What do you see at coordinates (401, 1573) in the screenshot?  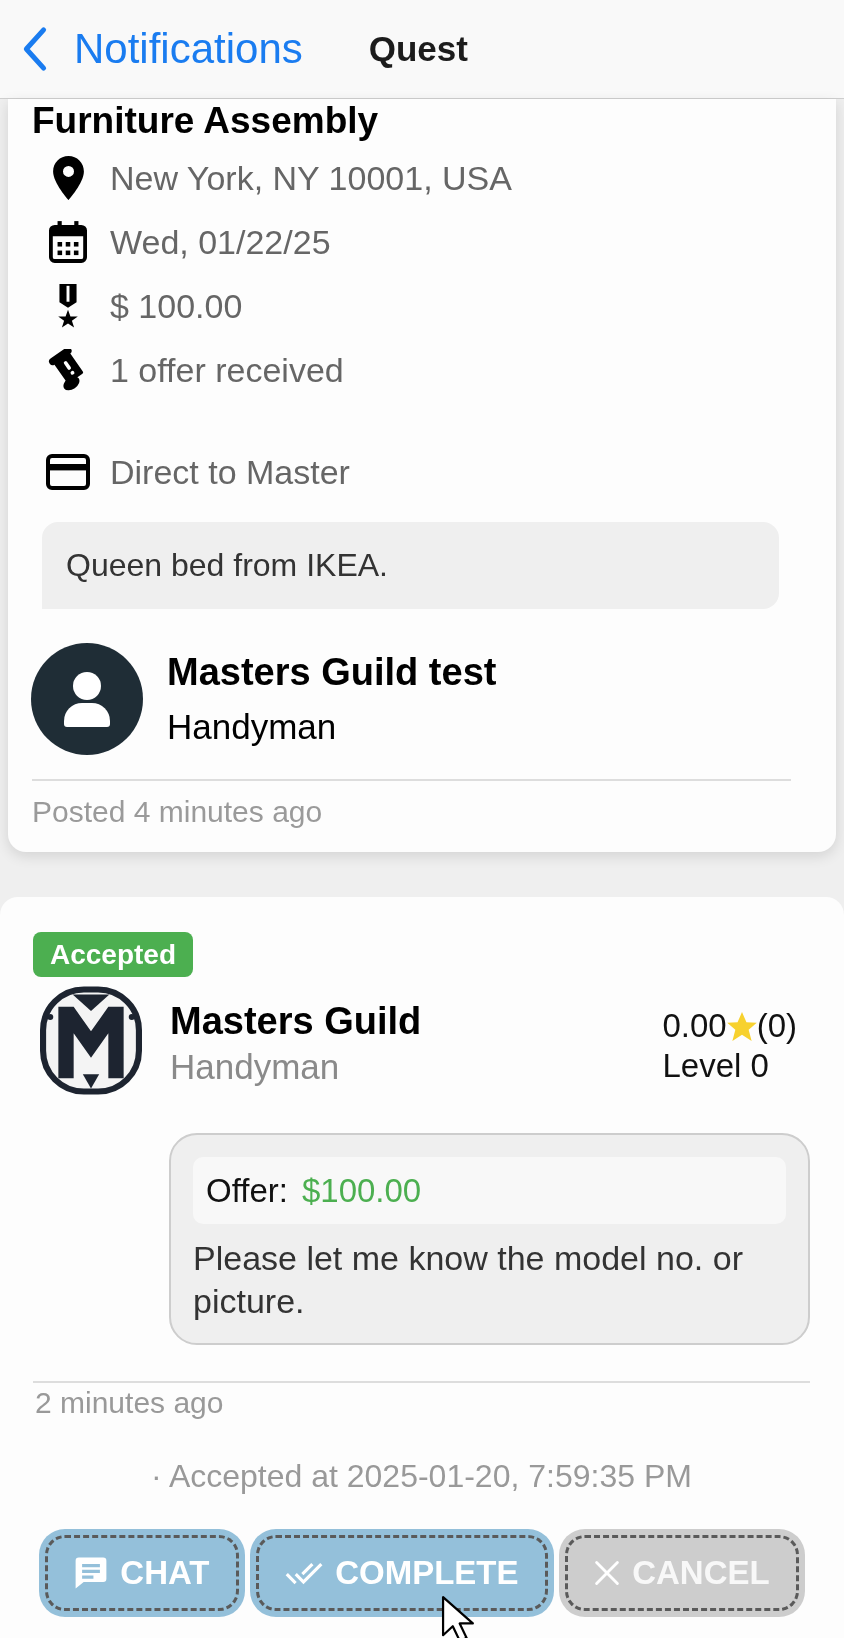 I see `complete-button: COMPLETE` at bounding box center [401, 1573].